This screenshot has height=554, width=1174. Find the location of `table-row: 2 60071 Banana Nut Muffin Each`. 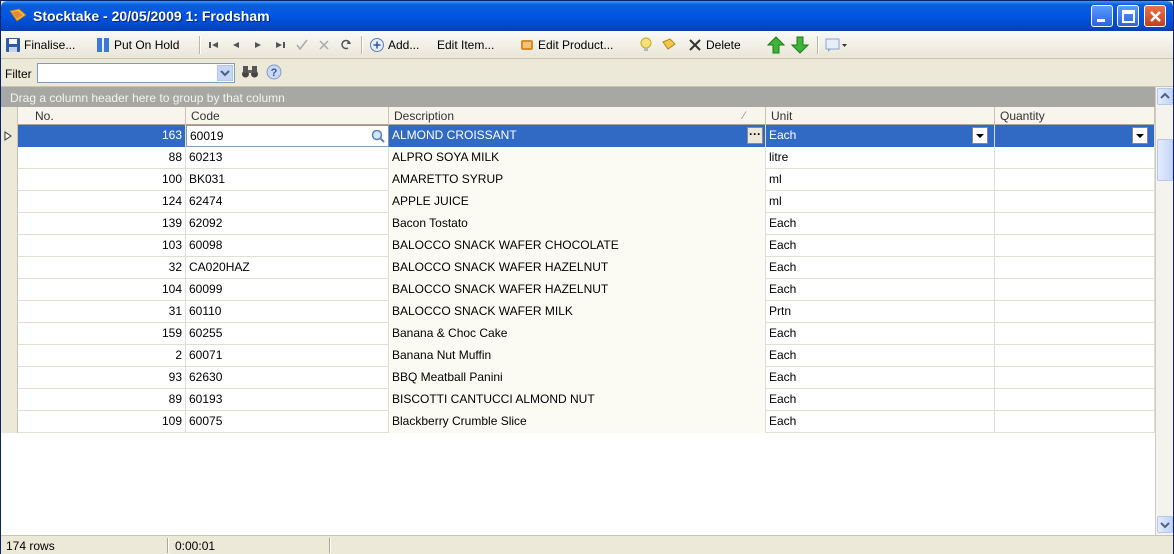

table-row: 2 60071 Banana Nut Muffin Each is located at coordinates (578, 356).